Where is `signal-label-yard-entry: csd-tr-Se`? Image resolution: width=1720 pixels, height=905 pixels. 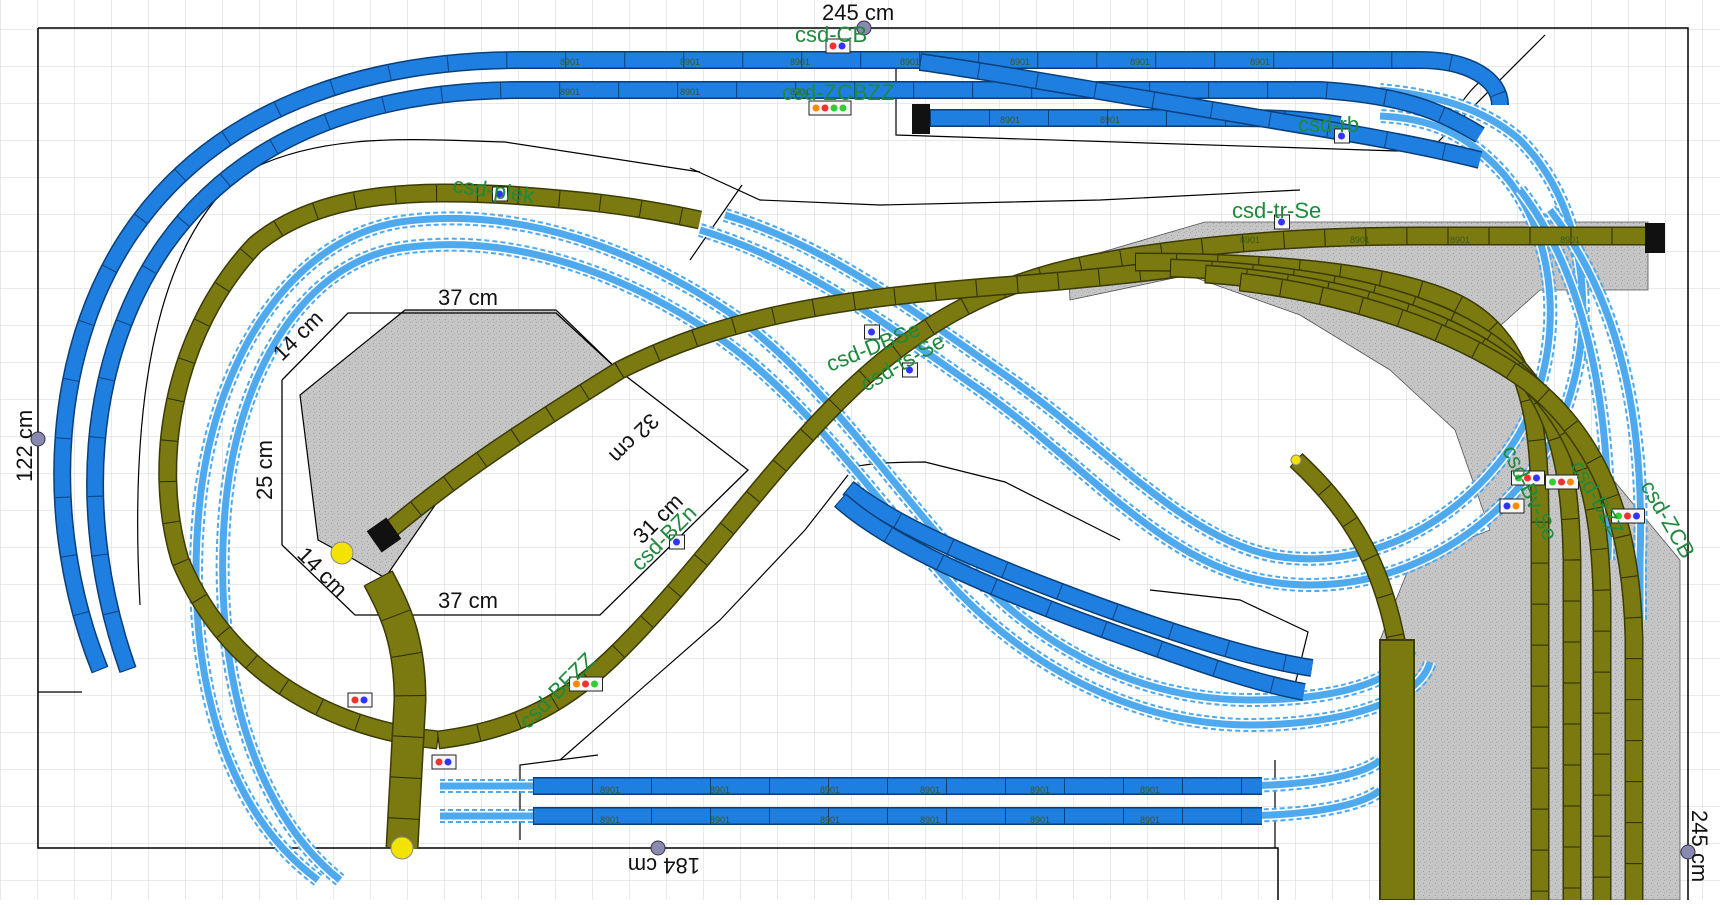
signal-label-yard-entry: csd-tr-Se is located at coordinates (1276, 210).